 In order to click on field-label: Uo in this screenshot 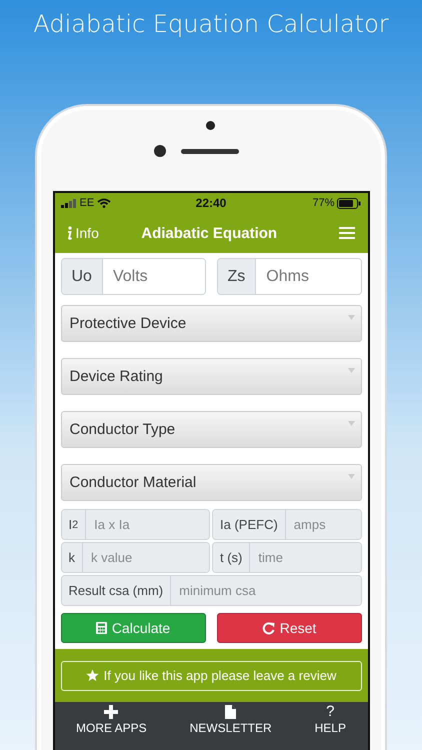, I will do `click(82, 276)`.